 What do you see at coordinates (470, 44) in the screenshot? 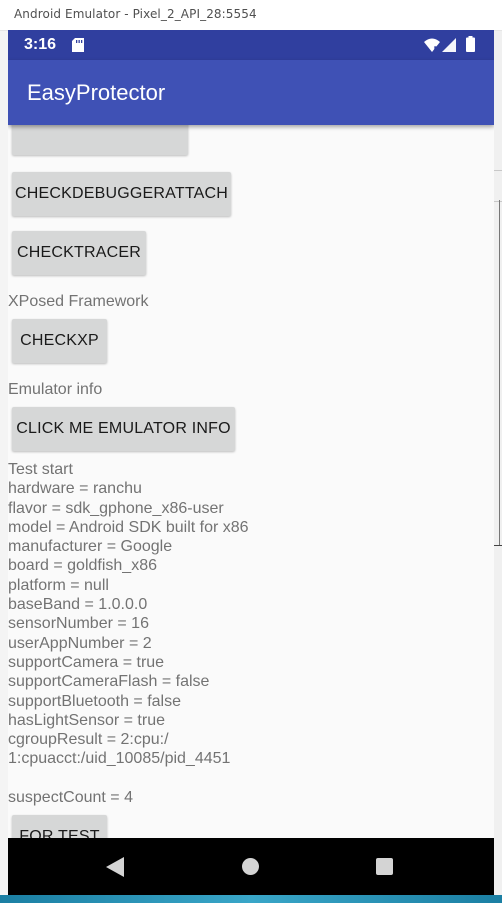
I see `battery-icon` at bounding box center [470, 44].